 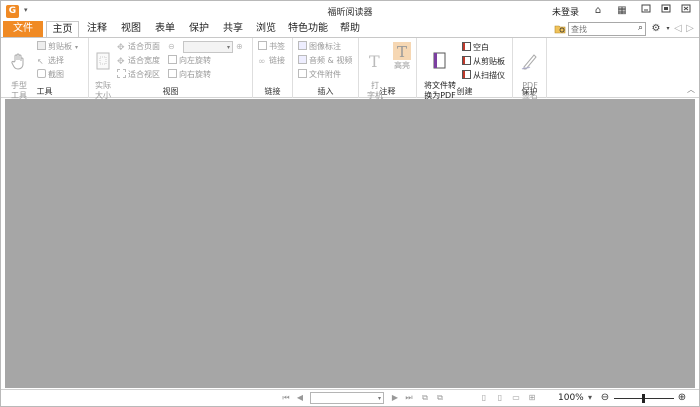 I want to click on login-link: 未登录, so click(x=565, y=11).